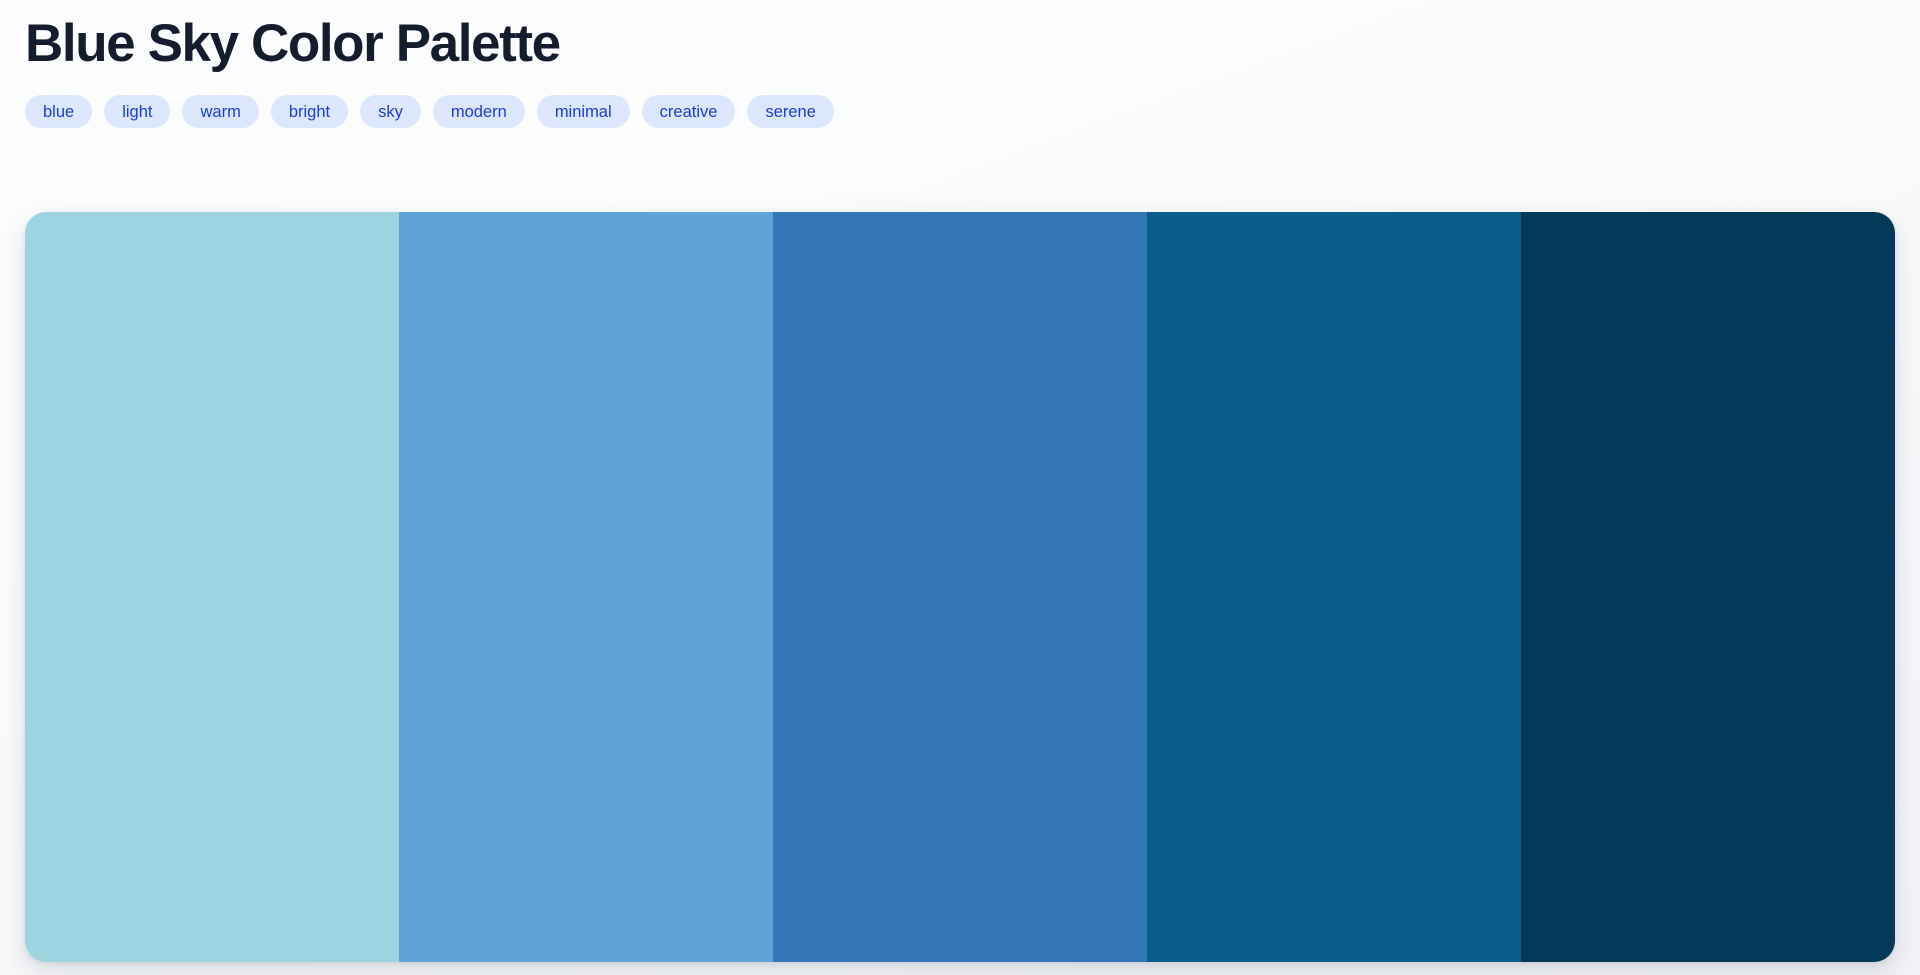  What do you see at coordinates (220, 112) in the screenshot?
I see `tag-pill-warm: warm` at bounding box center [220, 112].